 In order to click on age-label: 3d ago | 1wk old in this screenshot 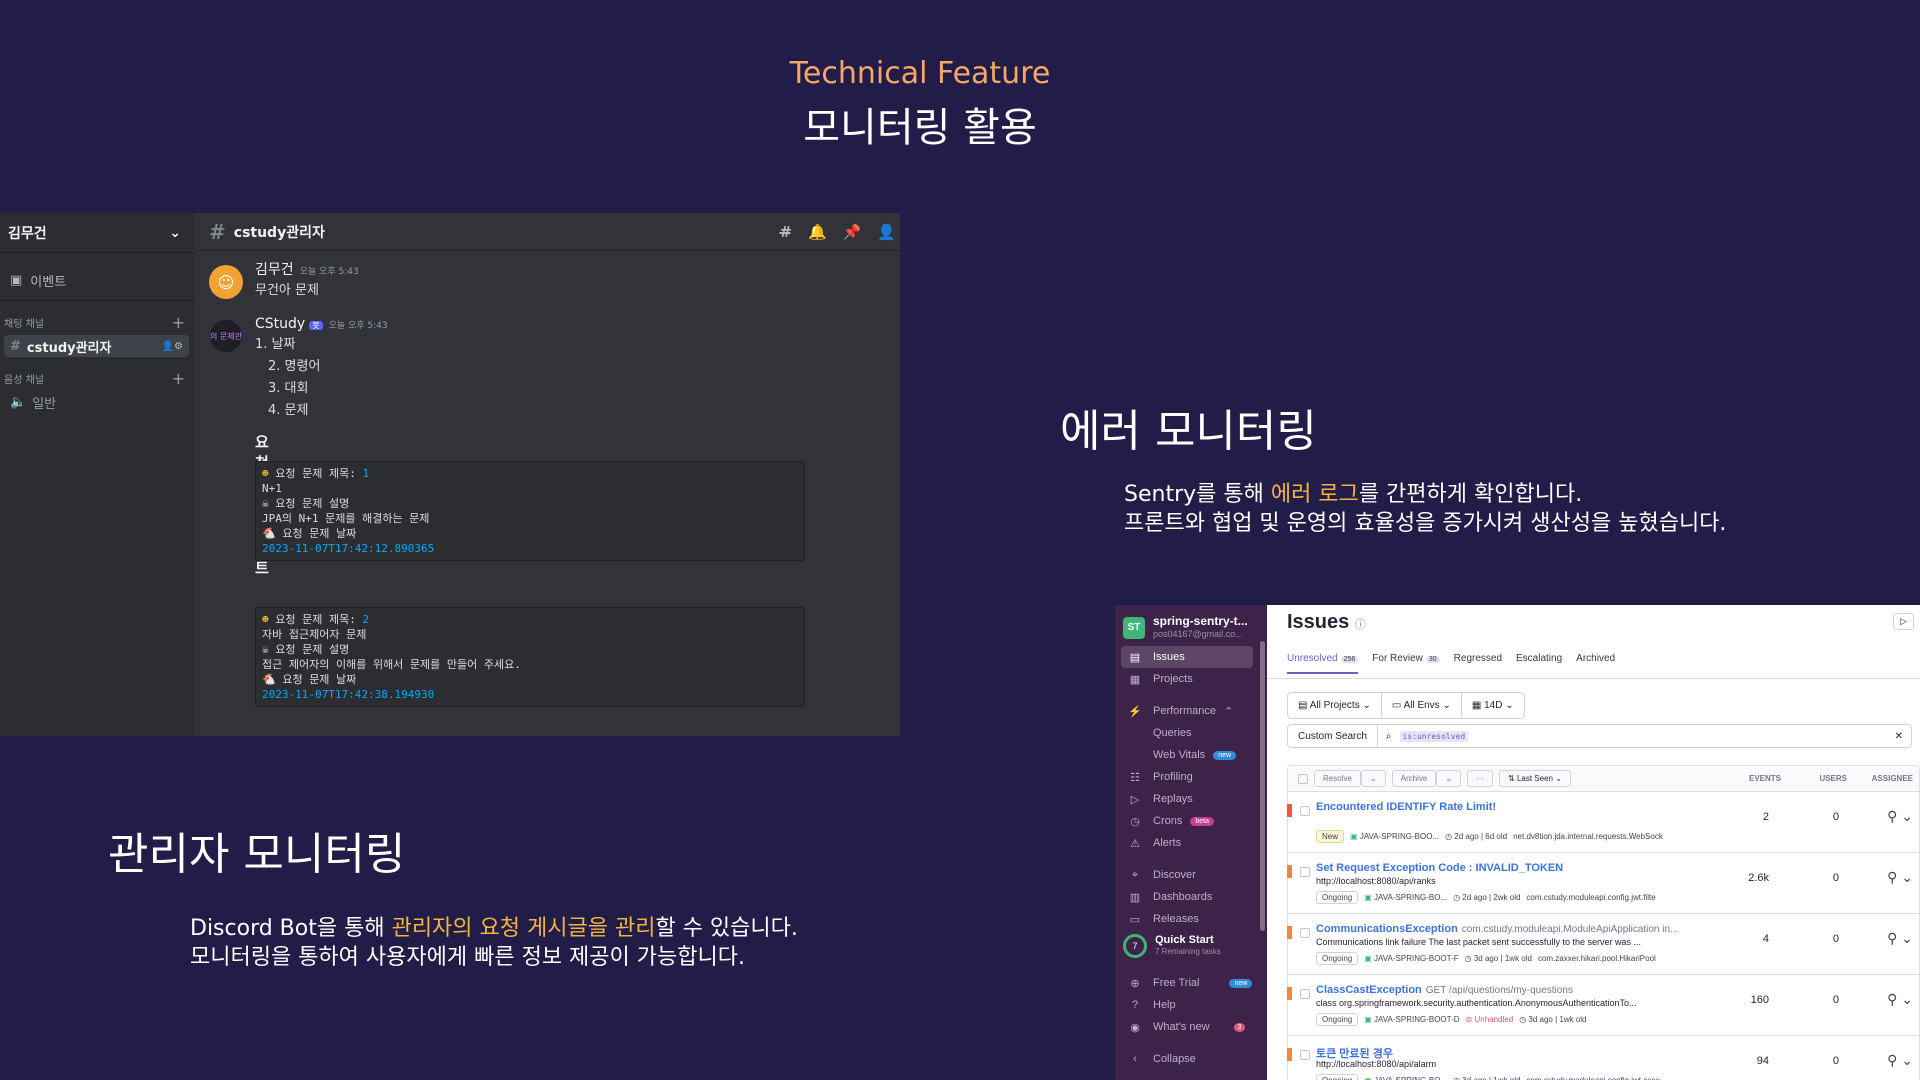, I will do `click(1557, 1019)`.